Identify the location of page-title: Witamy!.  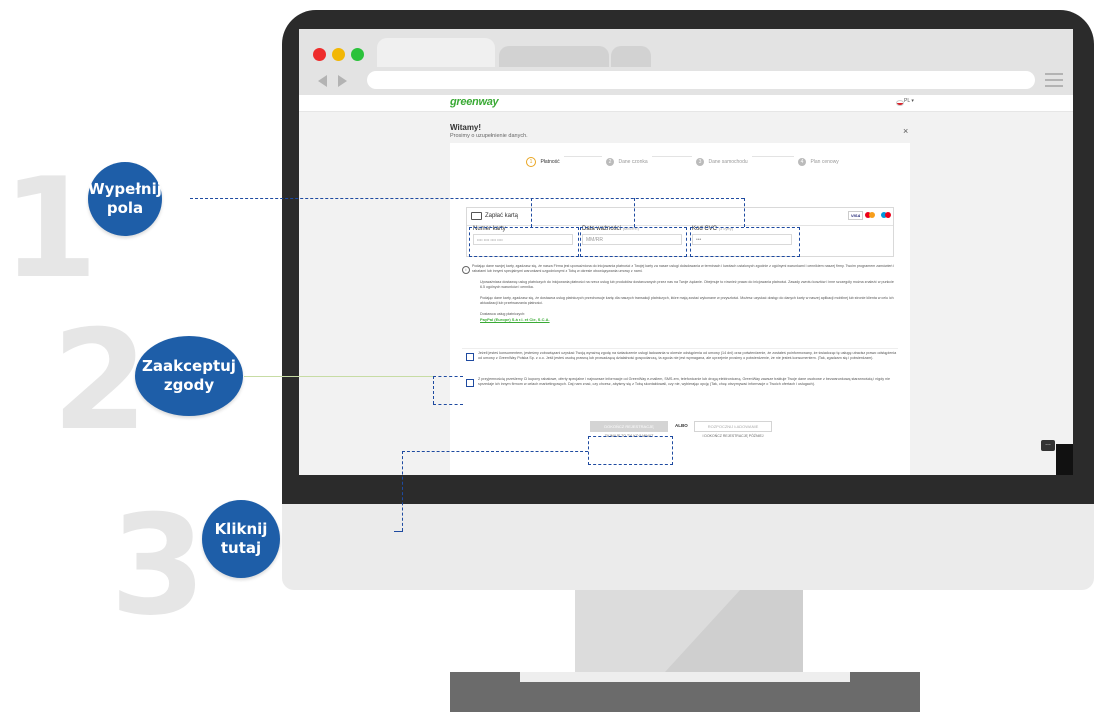
(466, 127).